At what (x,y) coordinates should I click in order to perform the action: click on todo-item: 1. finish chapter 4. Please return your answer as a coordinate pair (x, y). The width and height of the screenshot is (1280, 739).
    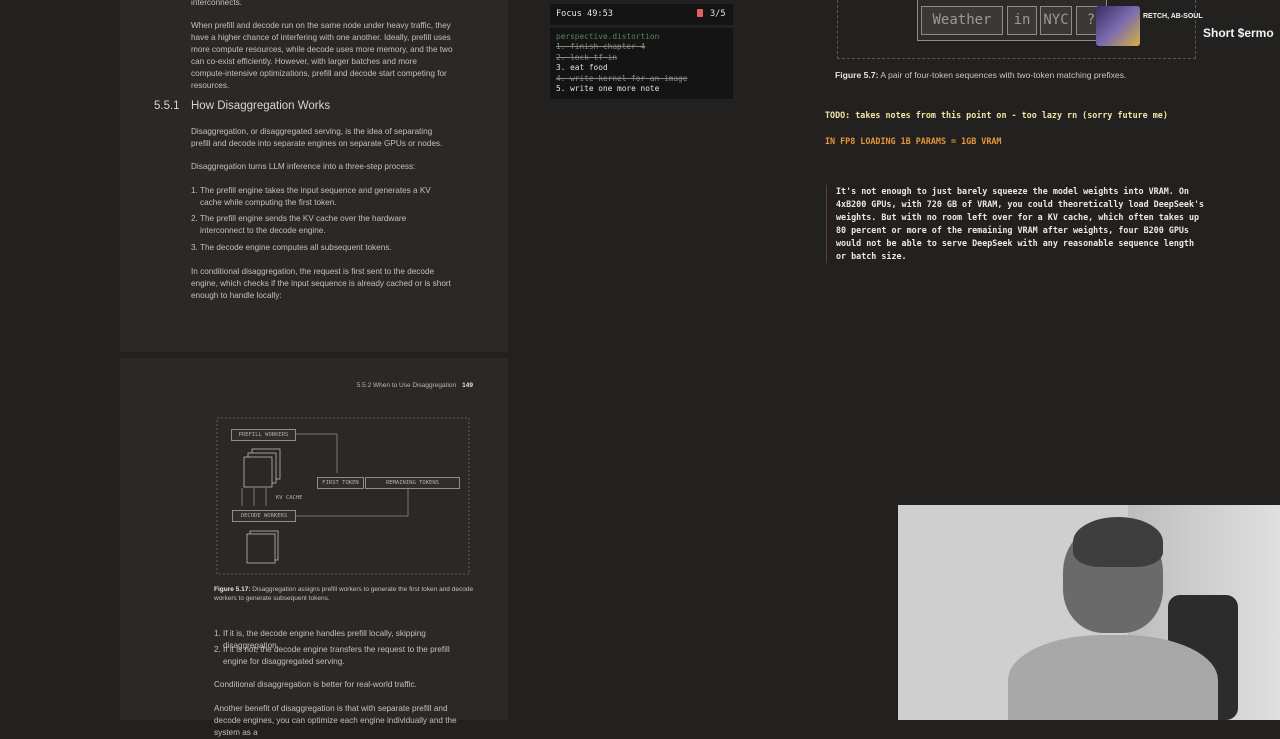
    Looking at the image, I should click on (600, 47).